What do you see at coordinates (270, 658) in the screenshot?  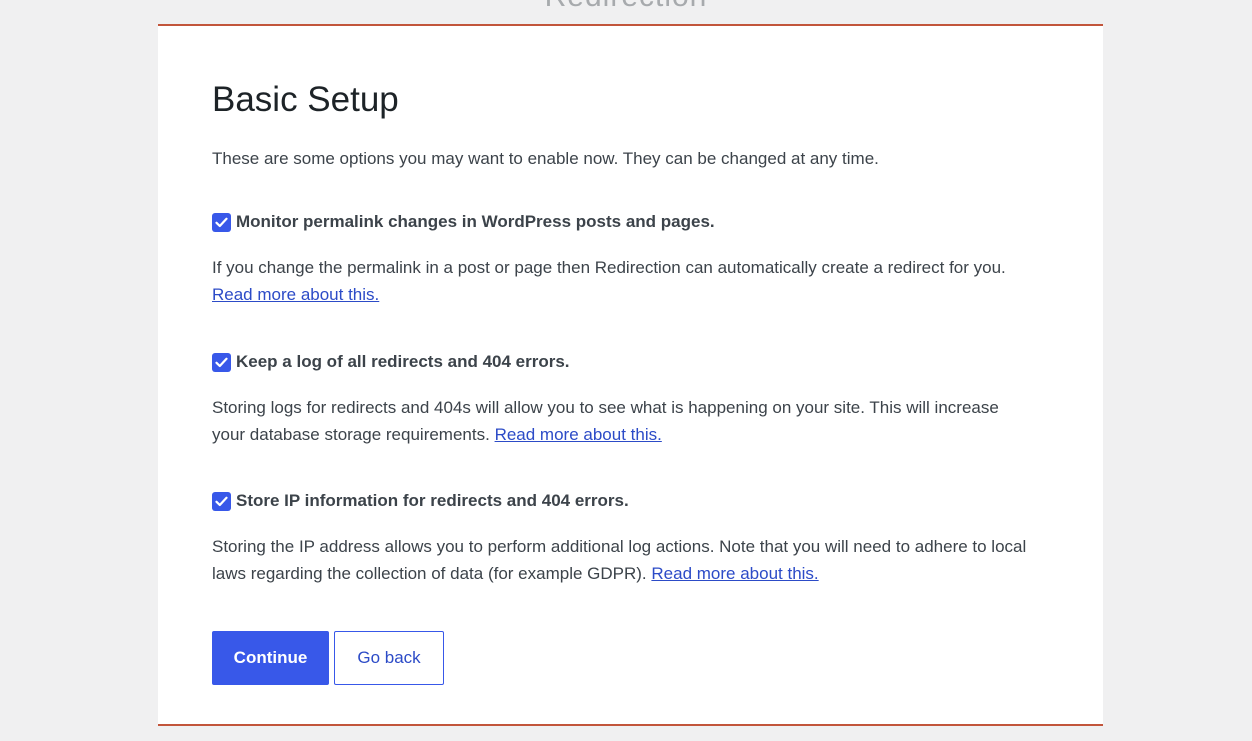 I see `continue-button: Continue` at bounding box center [270, 658].